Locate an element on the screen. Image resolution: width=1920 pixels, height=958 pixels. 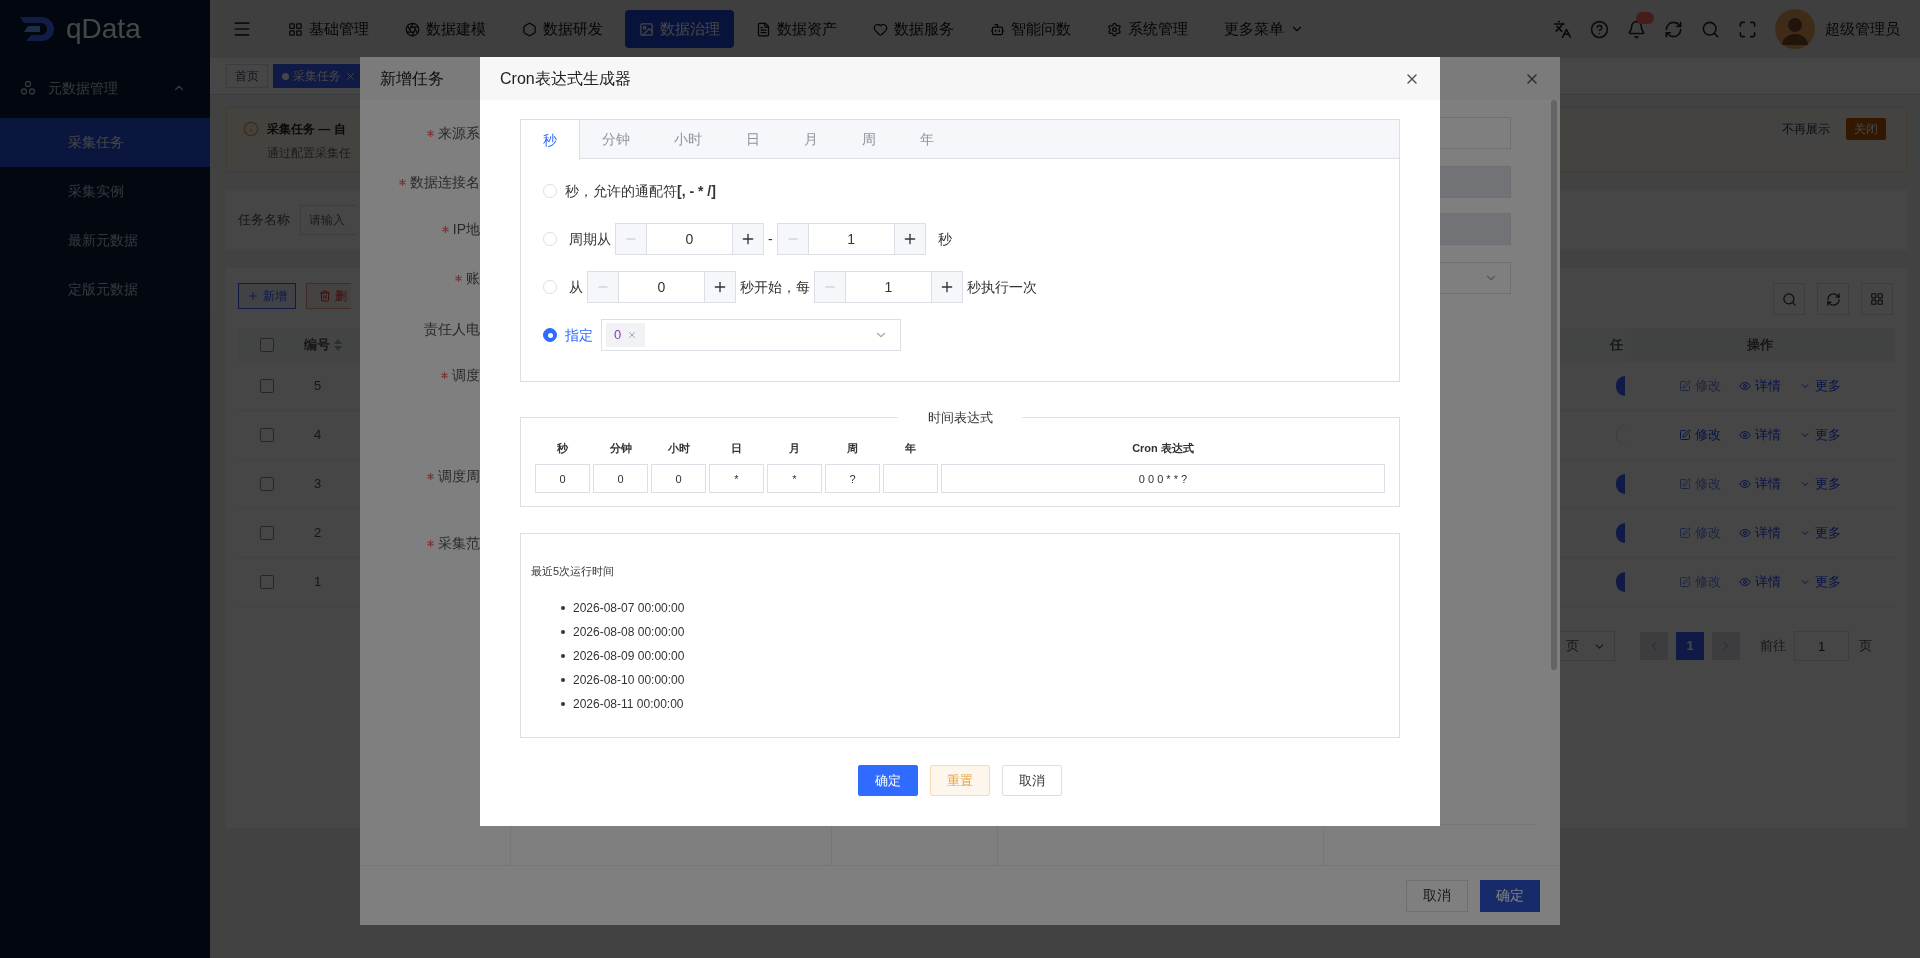
tab: 年 is located at coordinates (927, 139).